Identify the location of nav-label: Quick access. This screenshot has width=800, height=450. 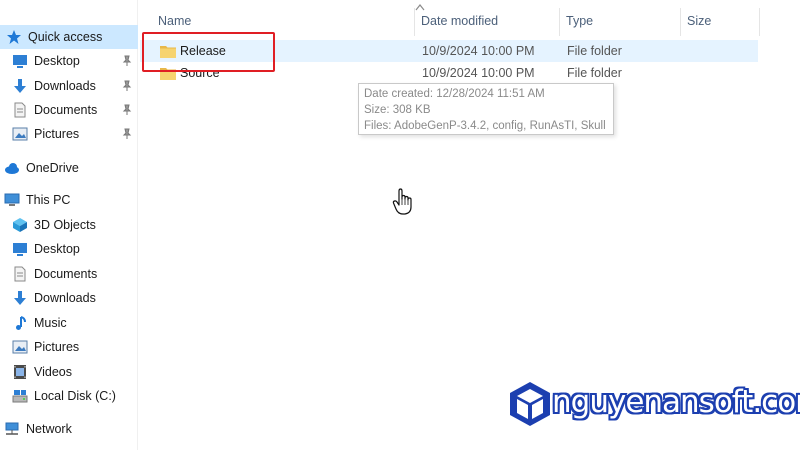
(65, 37).